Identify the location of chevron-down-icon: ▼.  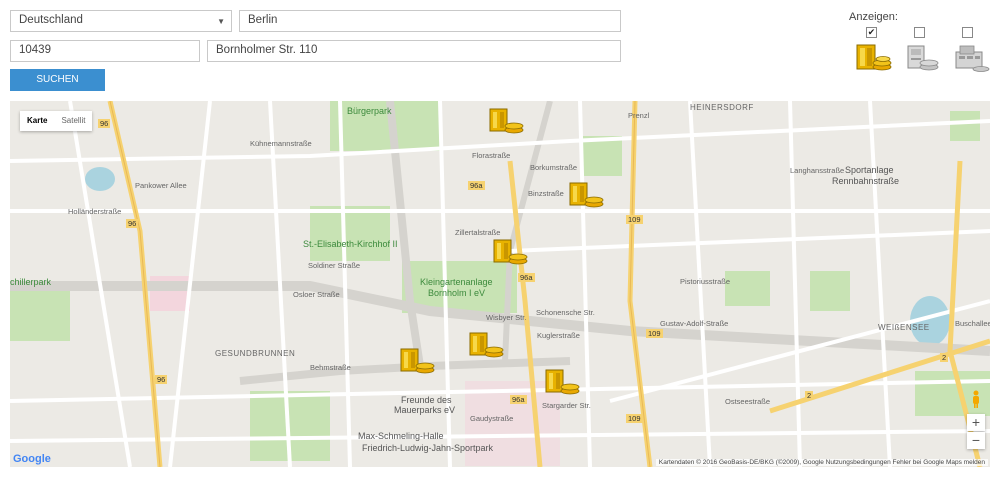
(221, 21).